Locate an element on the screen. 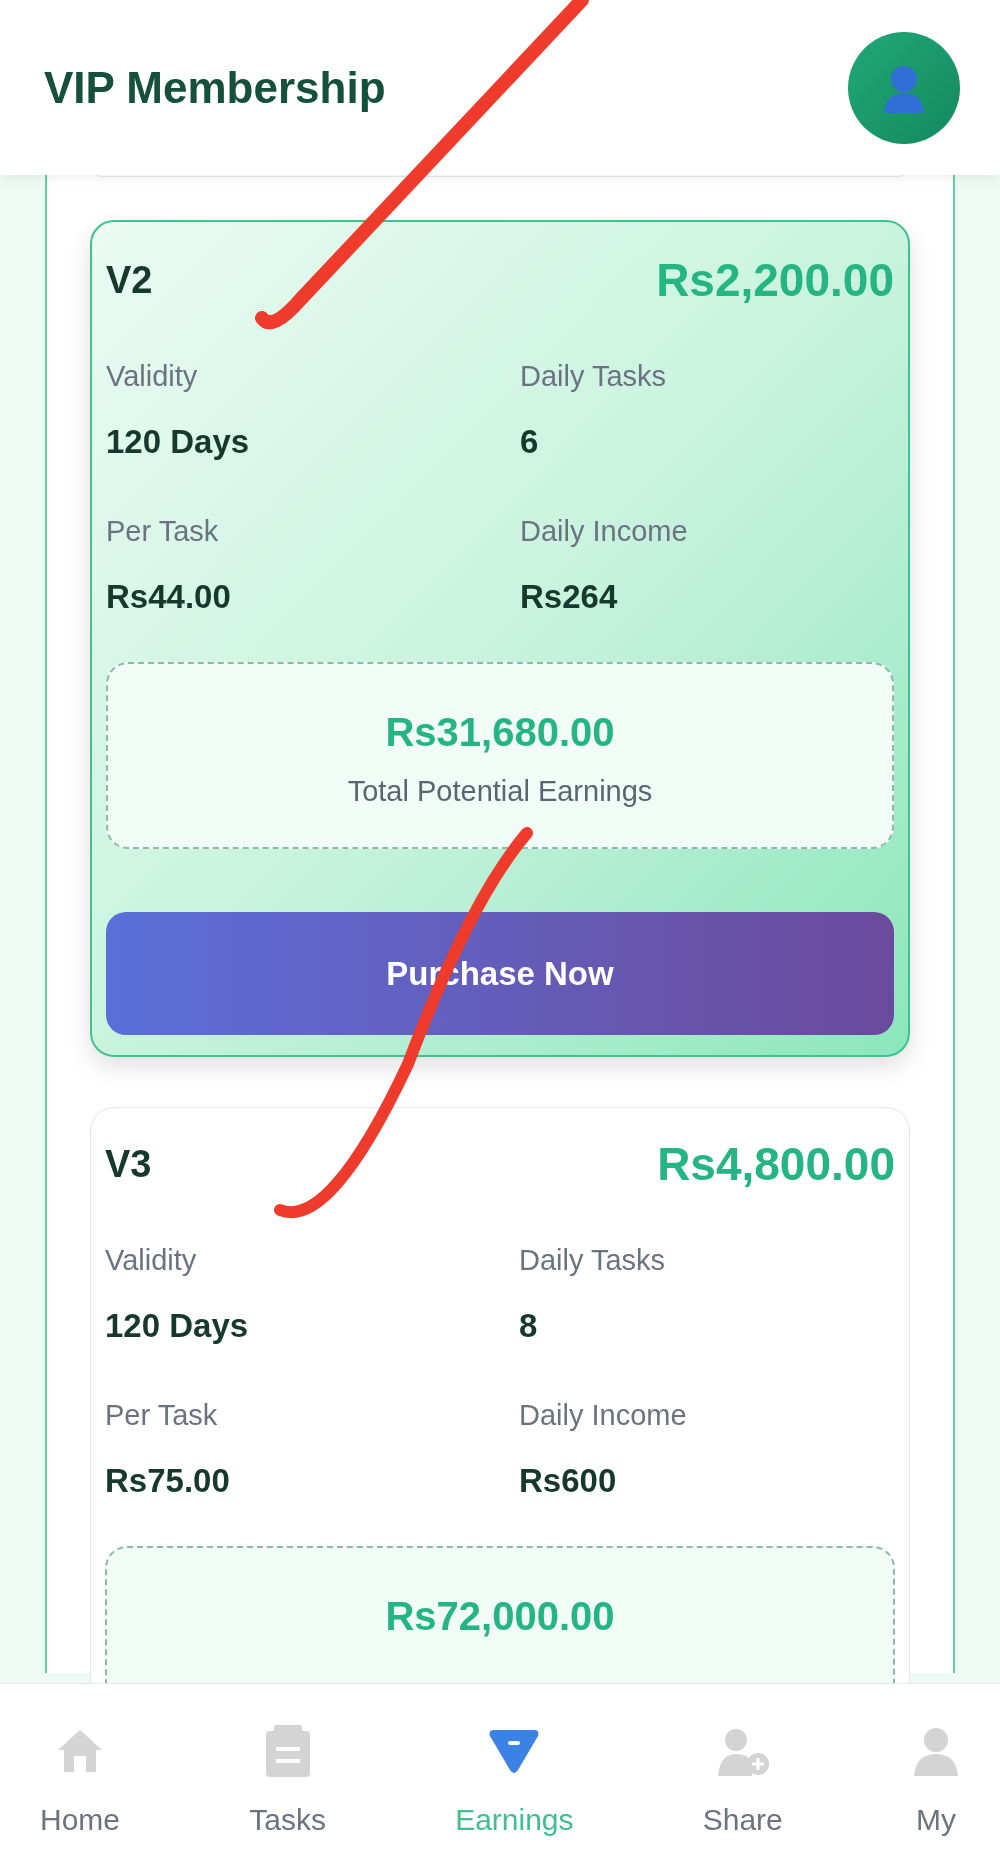 Image resolution: width=1000 pixels, height=1854 pixels. total-amount: Rs31,680.00 is located at coordinates (500, 732).